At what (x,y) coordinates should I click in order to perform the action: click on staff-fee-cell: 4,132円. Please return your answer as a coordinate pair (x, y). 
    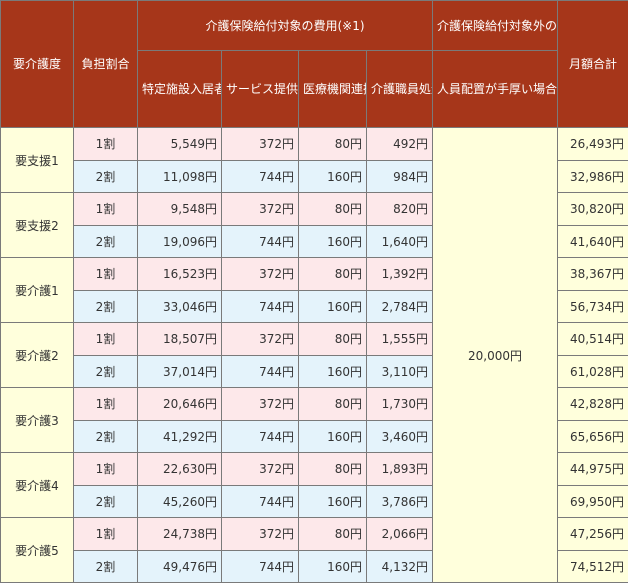
    Looking at the image, I should click on (399, 566).